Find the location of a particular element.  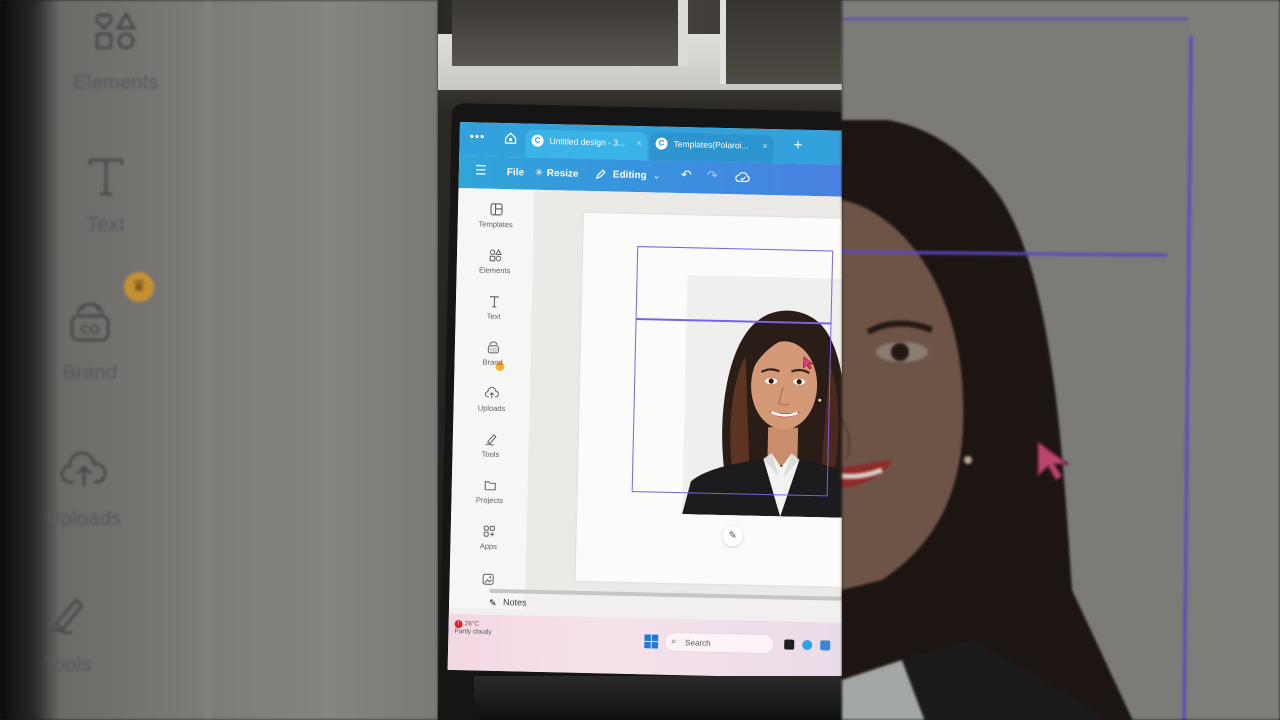

chevron-down-icon: ⌄ is located at coordinates (657, 175).